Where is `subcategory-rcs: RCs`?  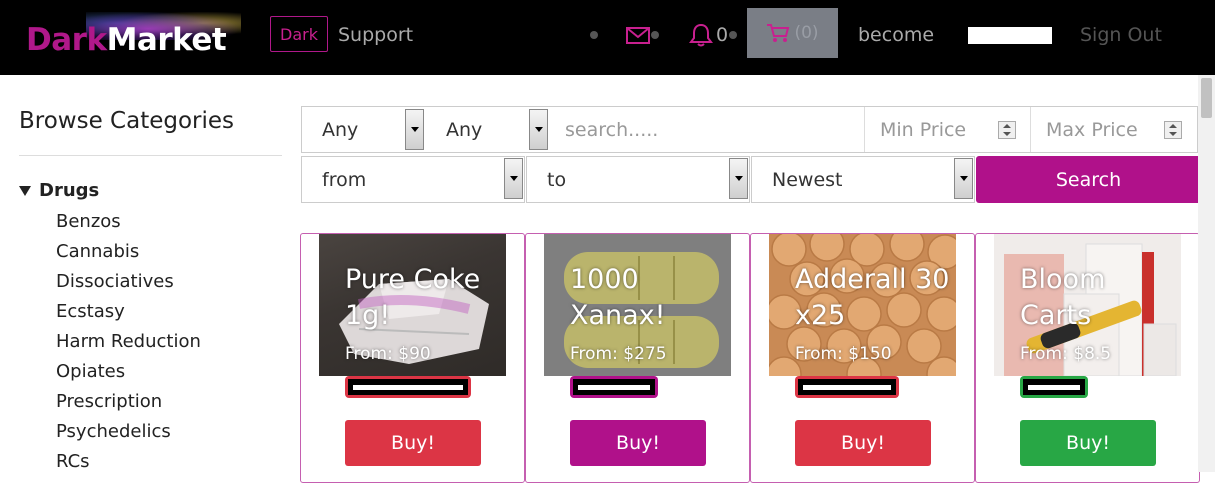
subcategory-rcs: RCs is located at coordinates (128, 465).